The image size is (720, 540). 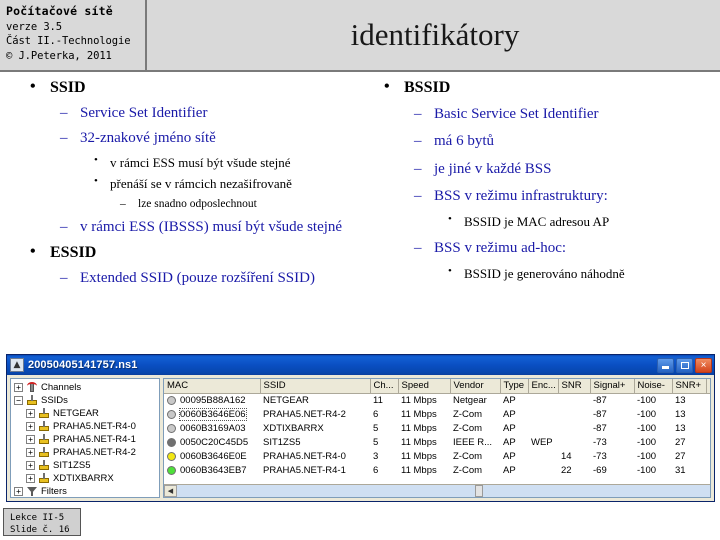 What do you see at coordinates (212, 400) in the screenshot?
I see `cell-mac: 00095B88A162` at bounding box center [212, 400].